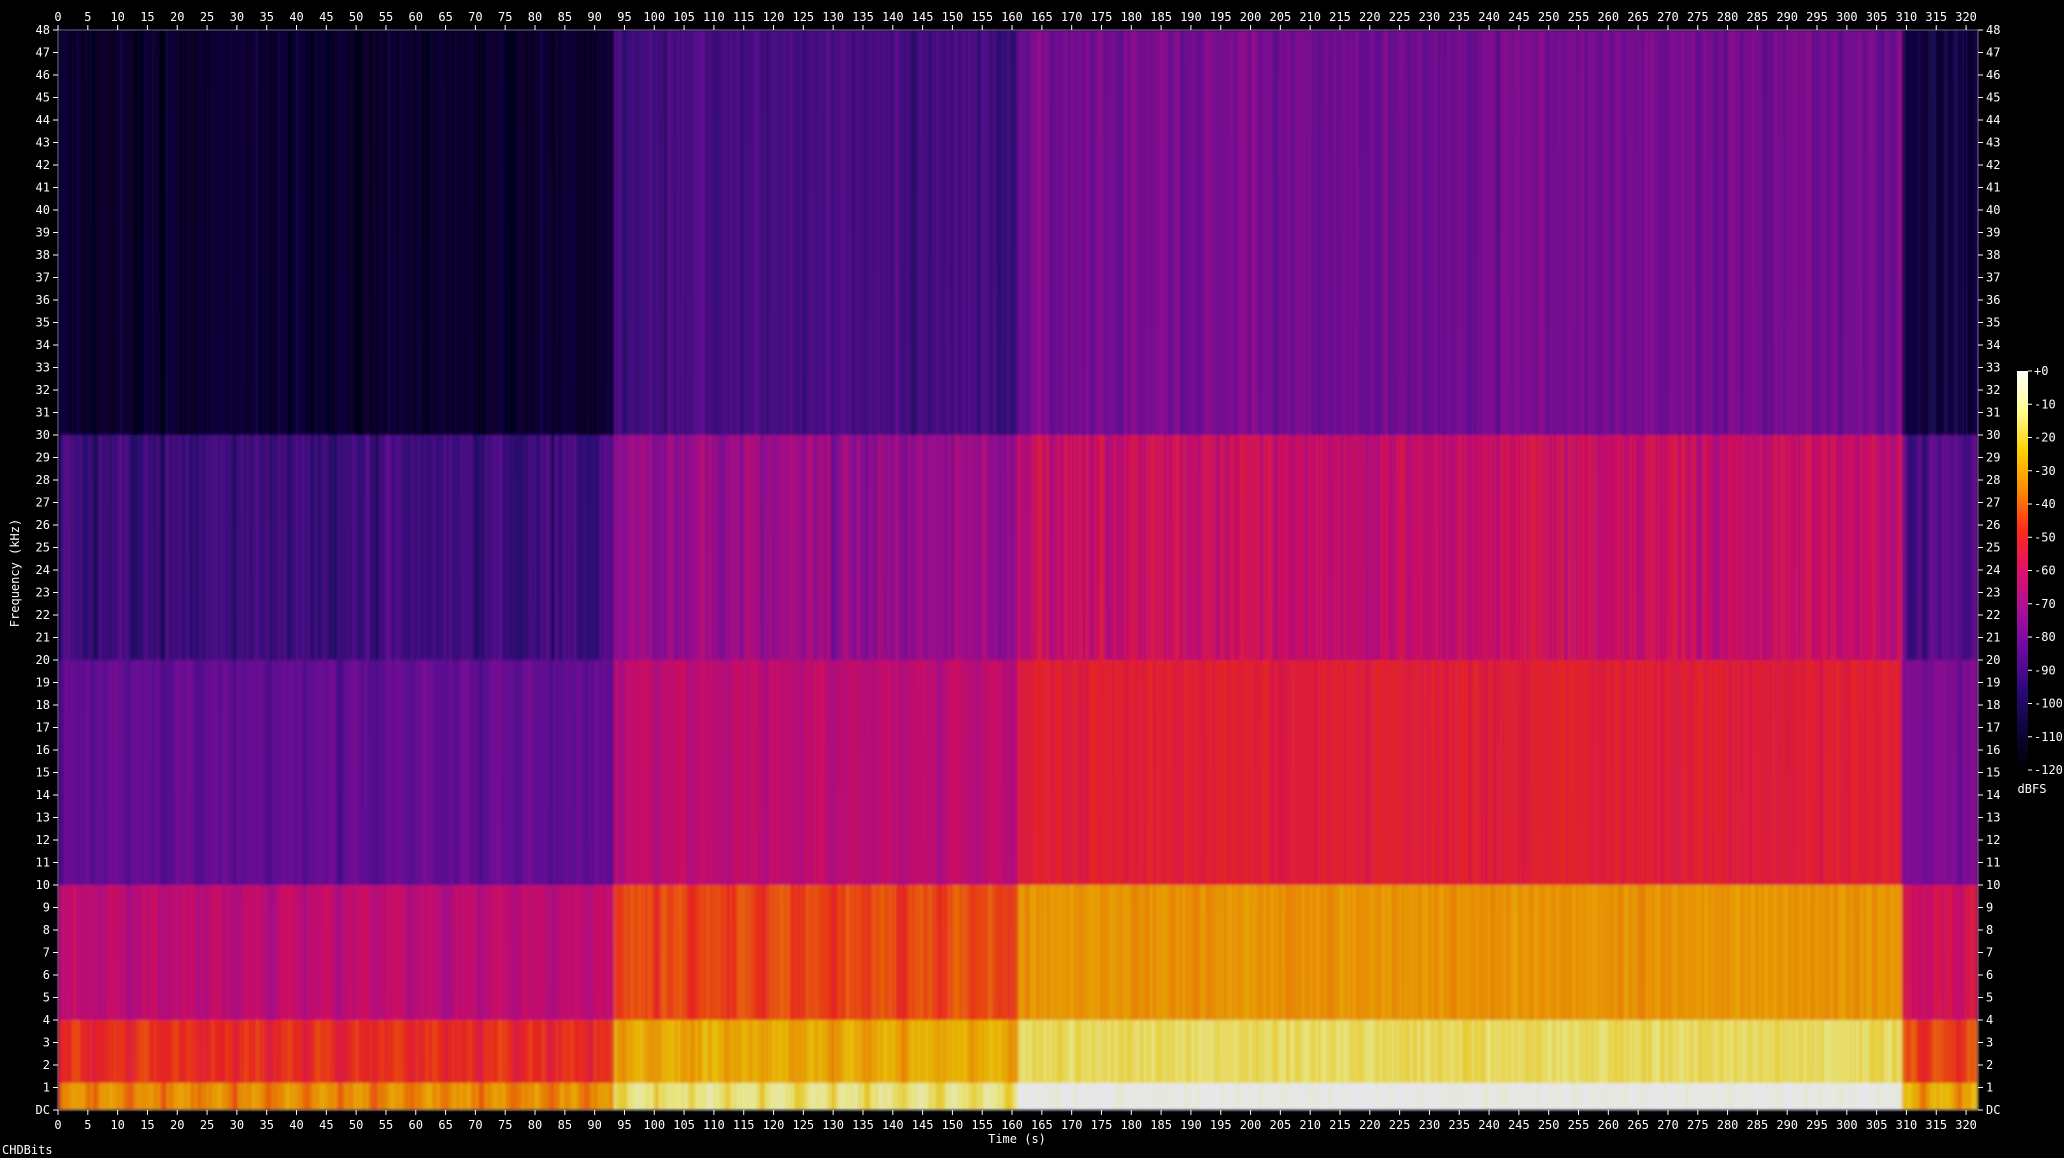 This screenshot has width=2064, height=1158. I want to click on x-tick-label-top: 315, so click(1936, 17).